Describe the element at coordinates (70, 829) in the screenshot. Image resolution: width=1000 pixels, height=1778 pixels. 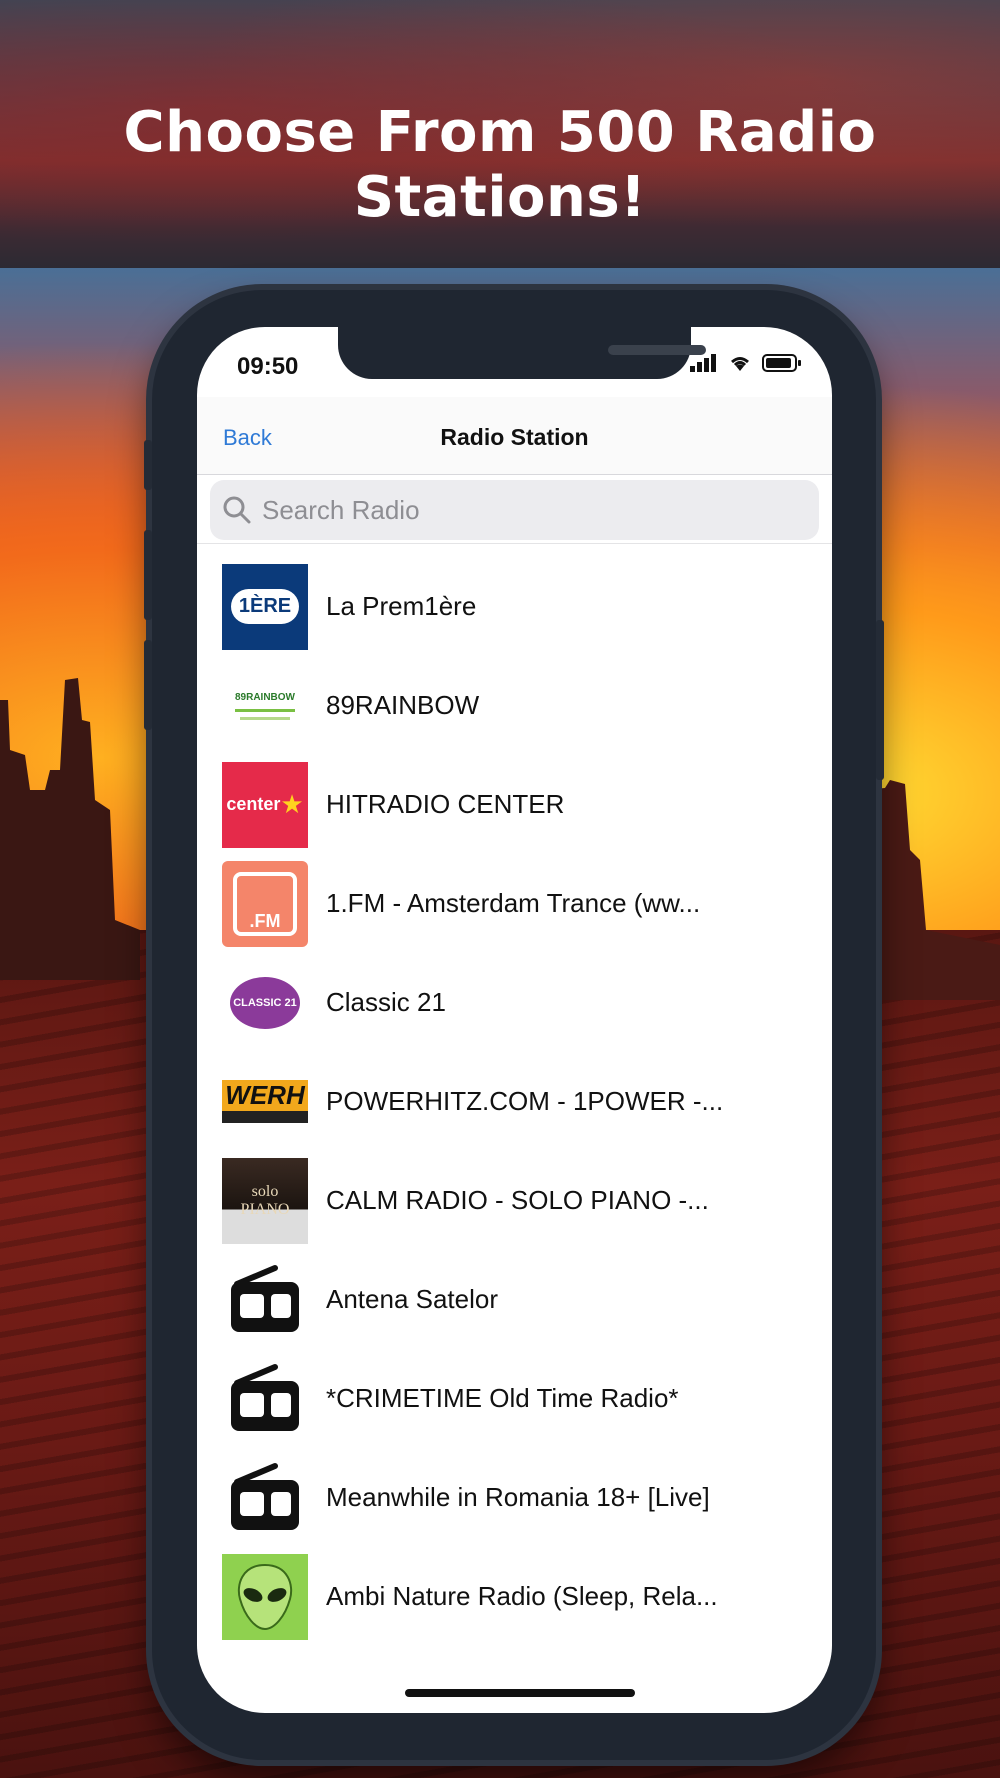
I see `butte-left-image` at that location.